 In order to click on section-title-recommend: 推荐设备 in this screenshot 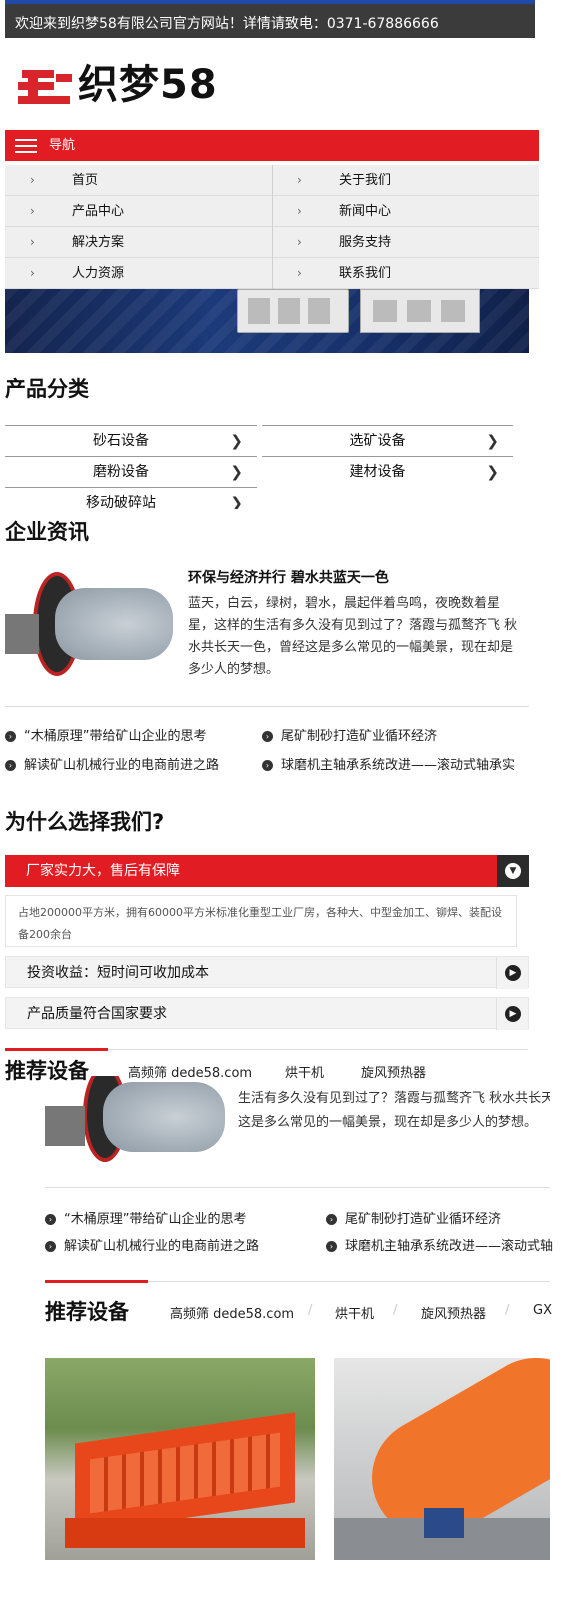, I will do `click(87, 1312)`.